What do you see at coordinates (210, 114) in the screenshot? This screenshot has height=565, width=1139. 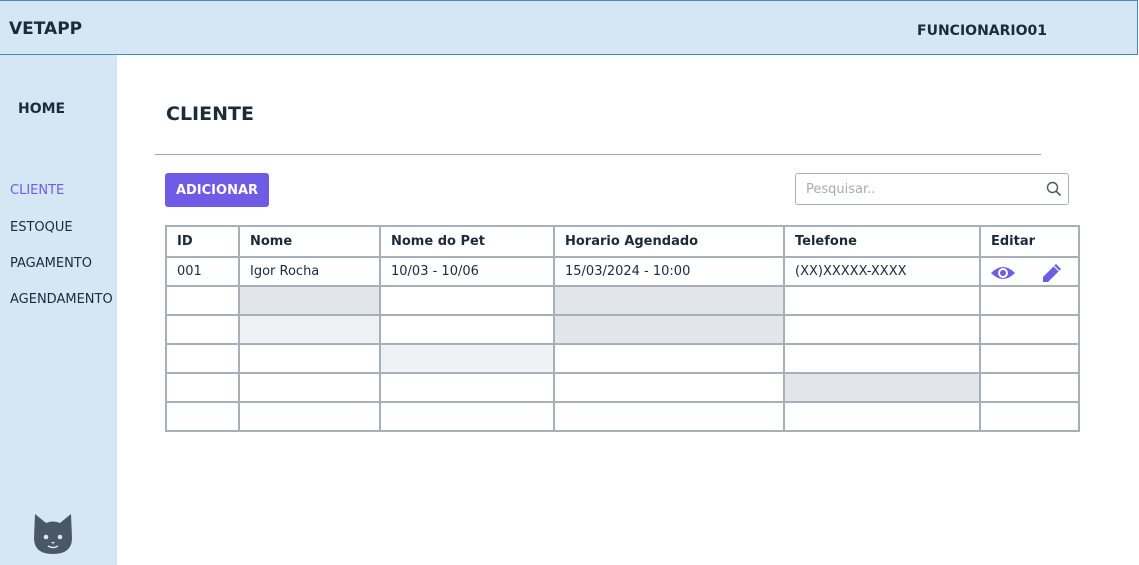 I see `page-title: CLIENTE` at bounding box center [210, 114].